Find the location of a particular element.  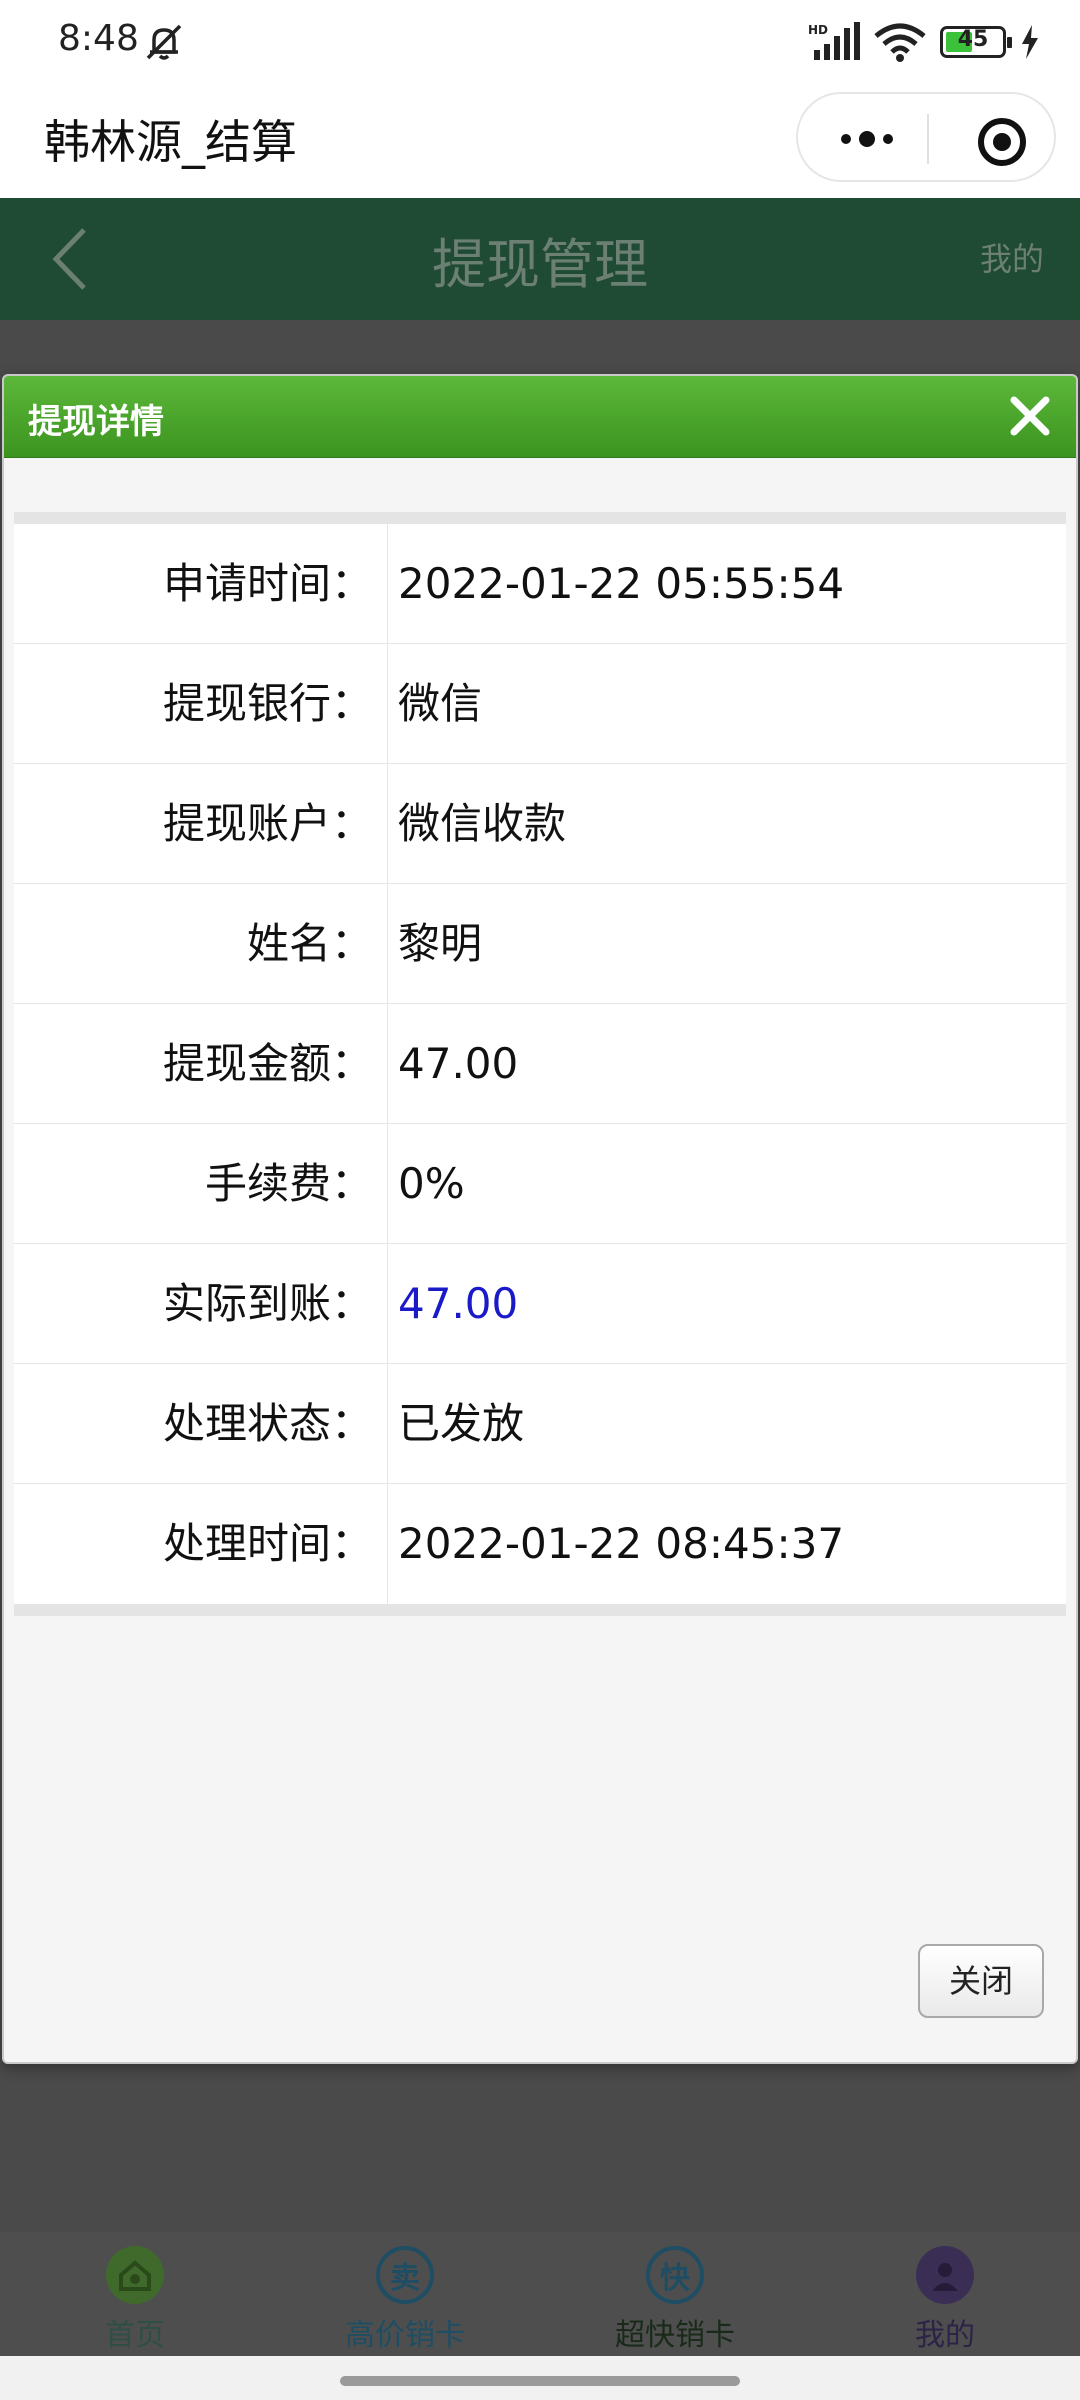

home-icon is located at coordinates (135, 2275).